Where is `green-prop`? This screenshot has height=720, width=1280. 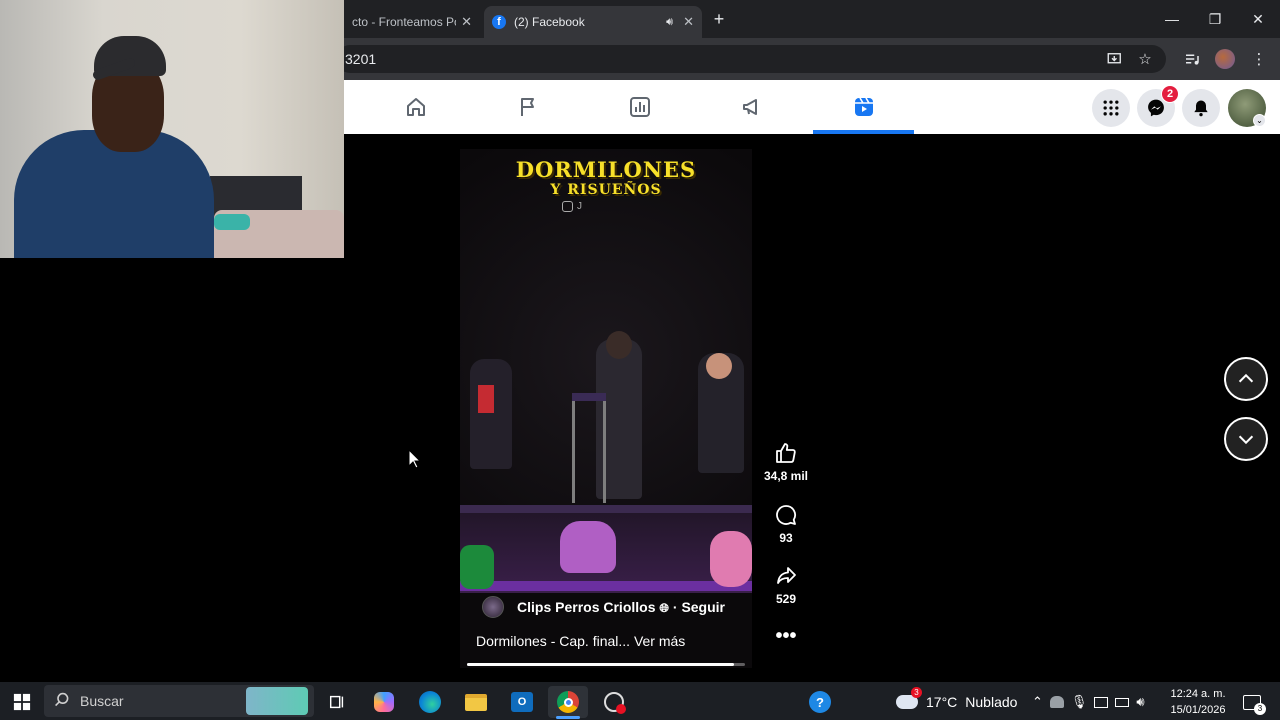
green-prop is located at coordinates (477, 567).